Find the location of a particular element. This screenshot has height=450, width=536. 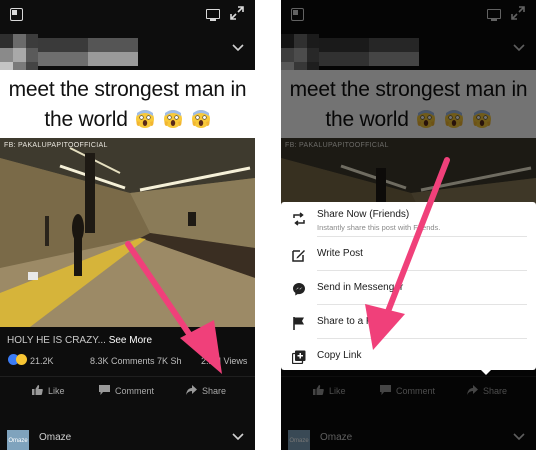

flag-icon is located at coordinates (298, 323).